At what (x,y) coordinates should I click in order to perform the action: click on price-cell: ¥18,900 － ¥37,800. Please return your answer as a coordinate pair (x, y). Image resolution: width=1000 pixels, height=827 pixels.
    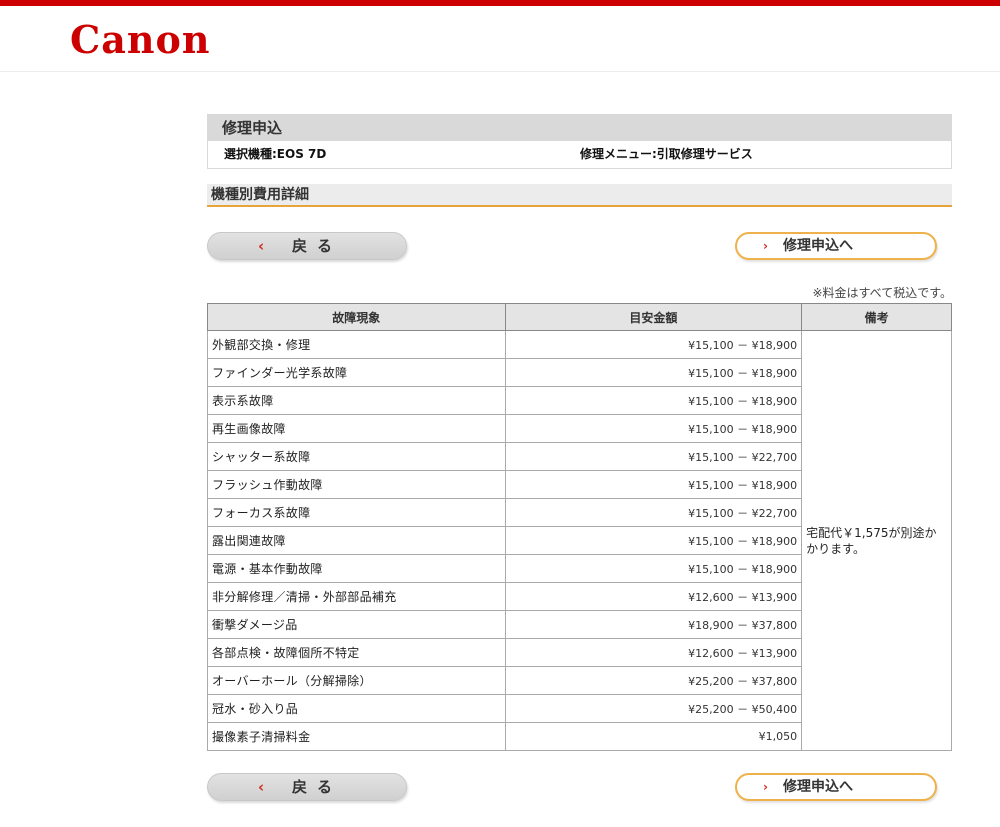
    Looking at the image, I should click on (653, 624).